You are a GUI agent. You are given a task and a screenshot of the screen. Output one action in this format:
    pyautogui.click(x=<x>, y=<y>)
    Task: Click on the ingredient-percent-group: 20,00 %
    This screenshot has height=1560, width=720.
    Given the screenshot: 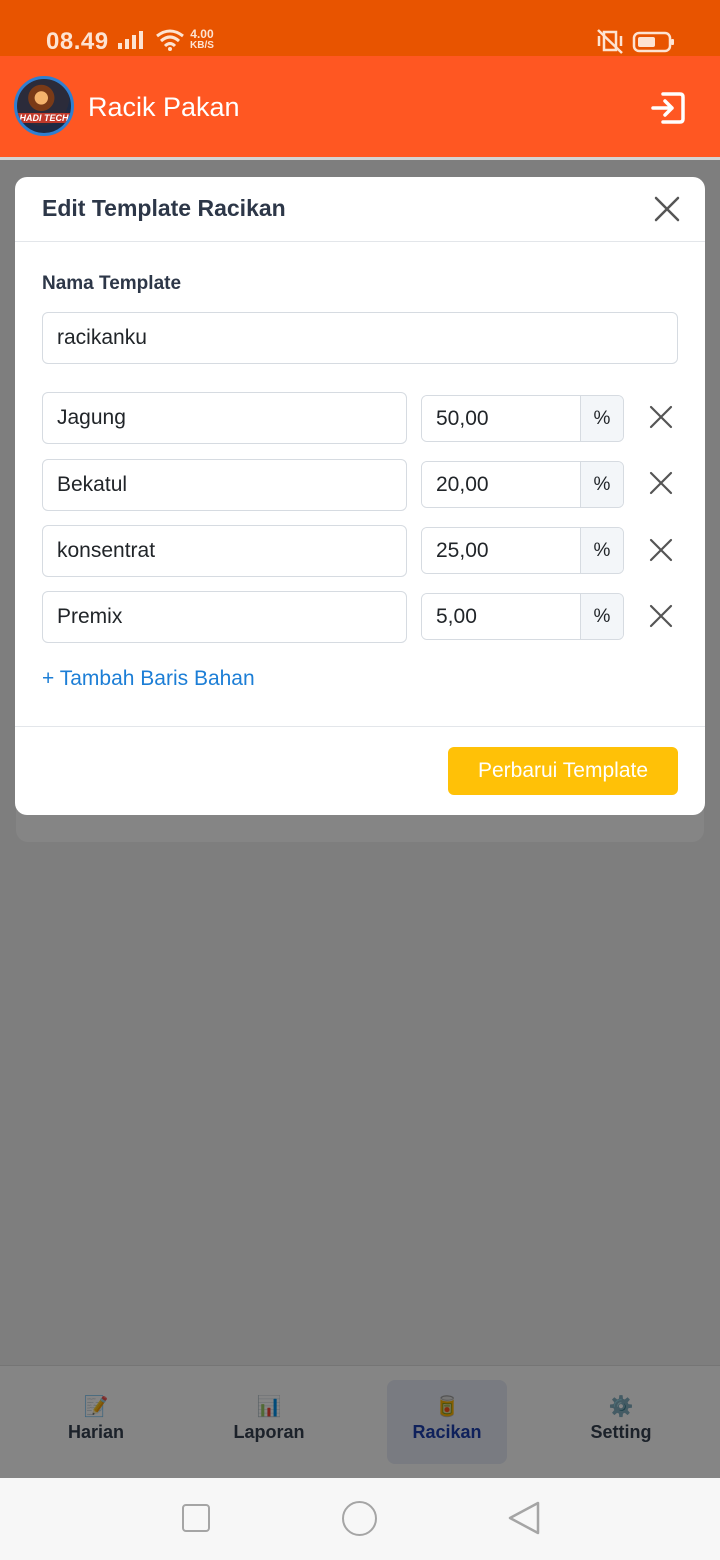 What is the action you would take?
    pyautogui.click(x=522, y=484)
    